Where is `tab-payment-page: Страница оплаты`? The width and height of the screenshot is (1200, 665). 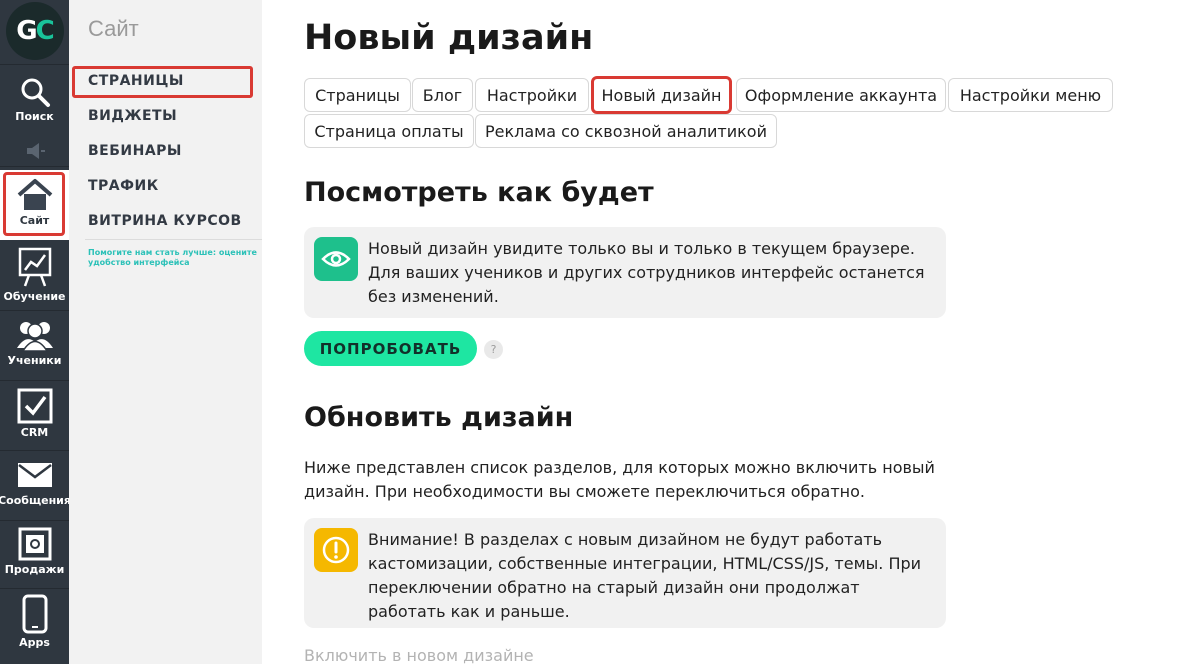
tab-payment-page: Страница оплаты is located at coordinates (389, 131).